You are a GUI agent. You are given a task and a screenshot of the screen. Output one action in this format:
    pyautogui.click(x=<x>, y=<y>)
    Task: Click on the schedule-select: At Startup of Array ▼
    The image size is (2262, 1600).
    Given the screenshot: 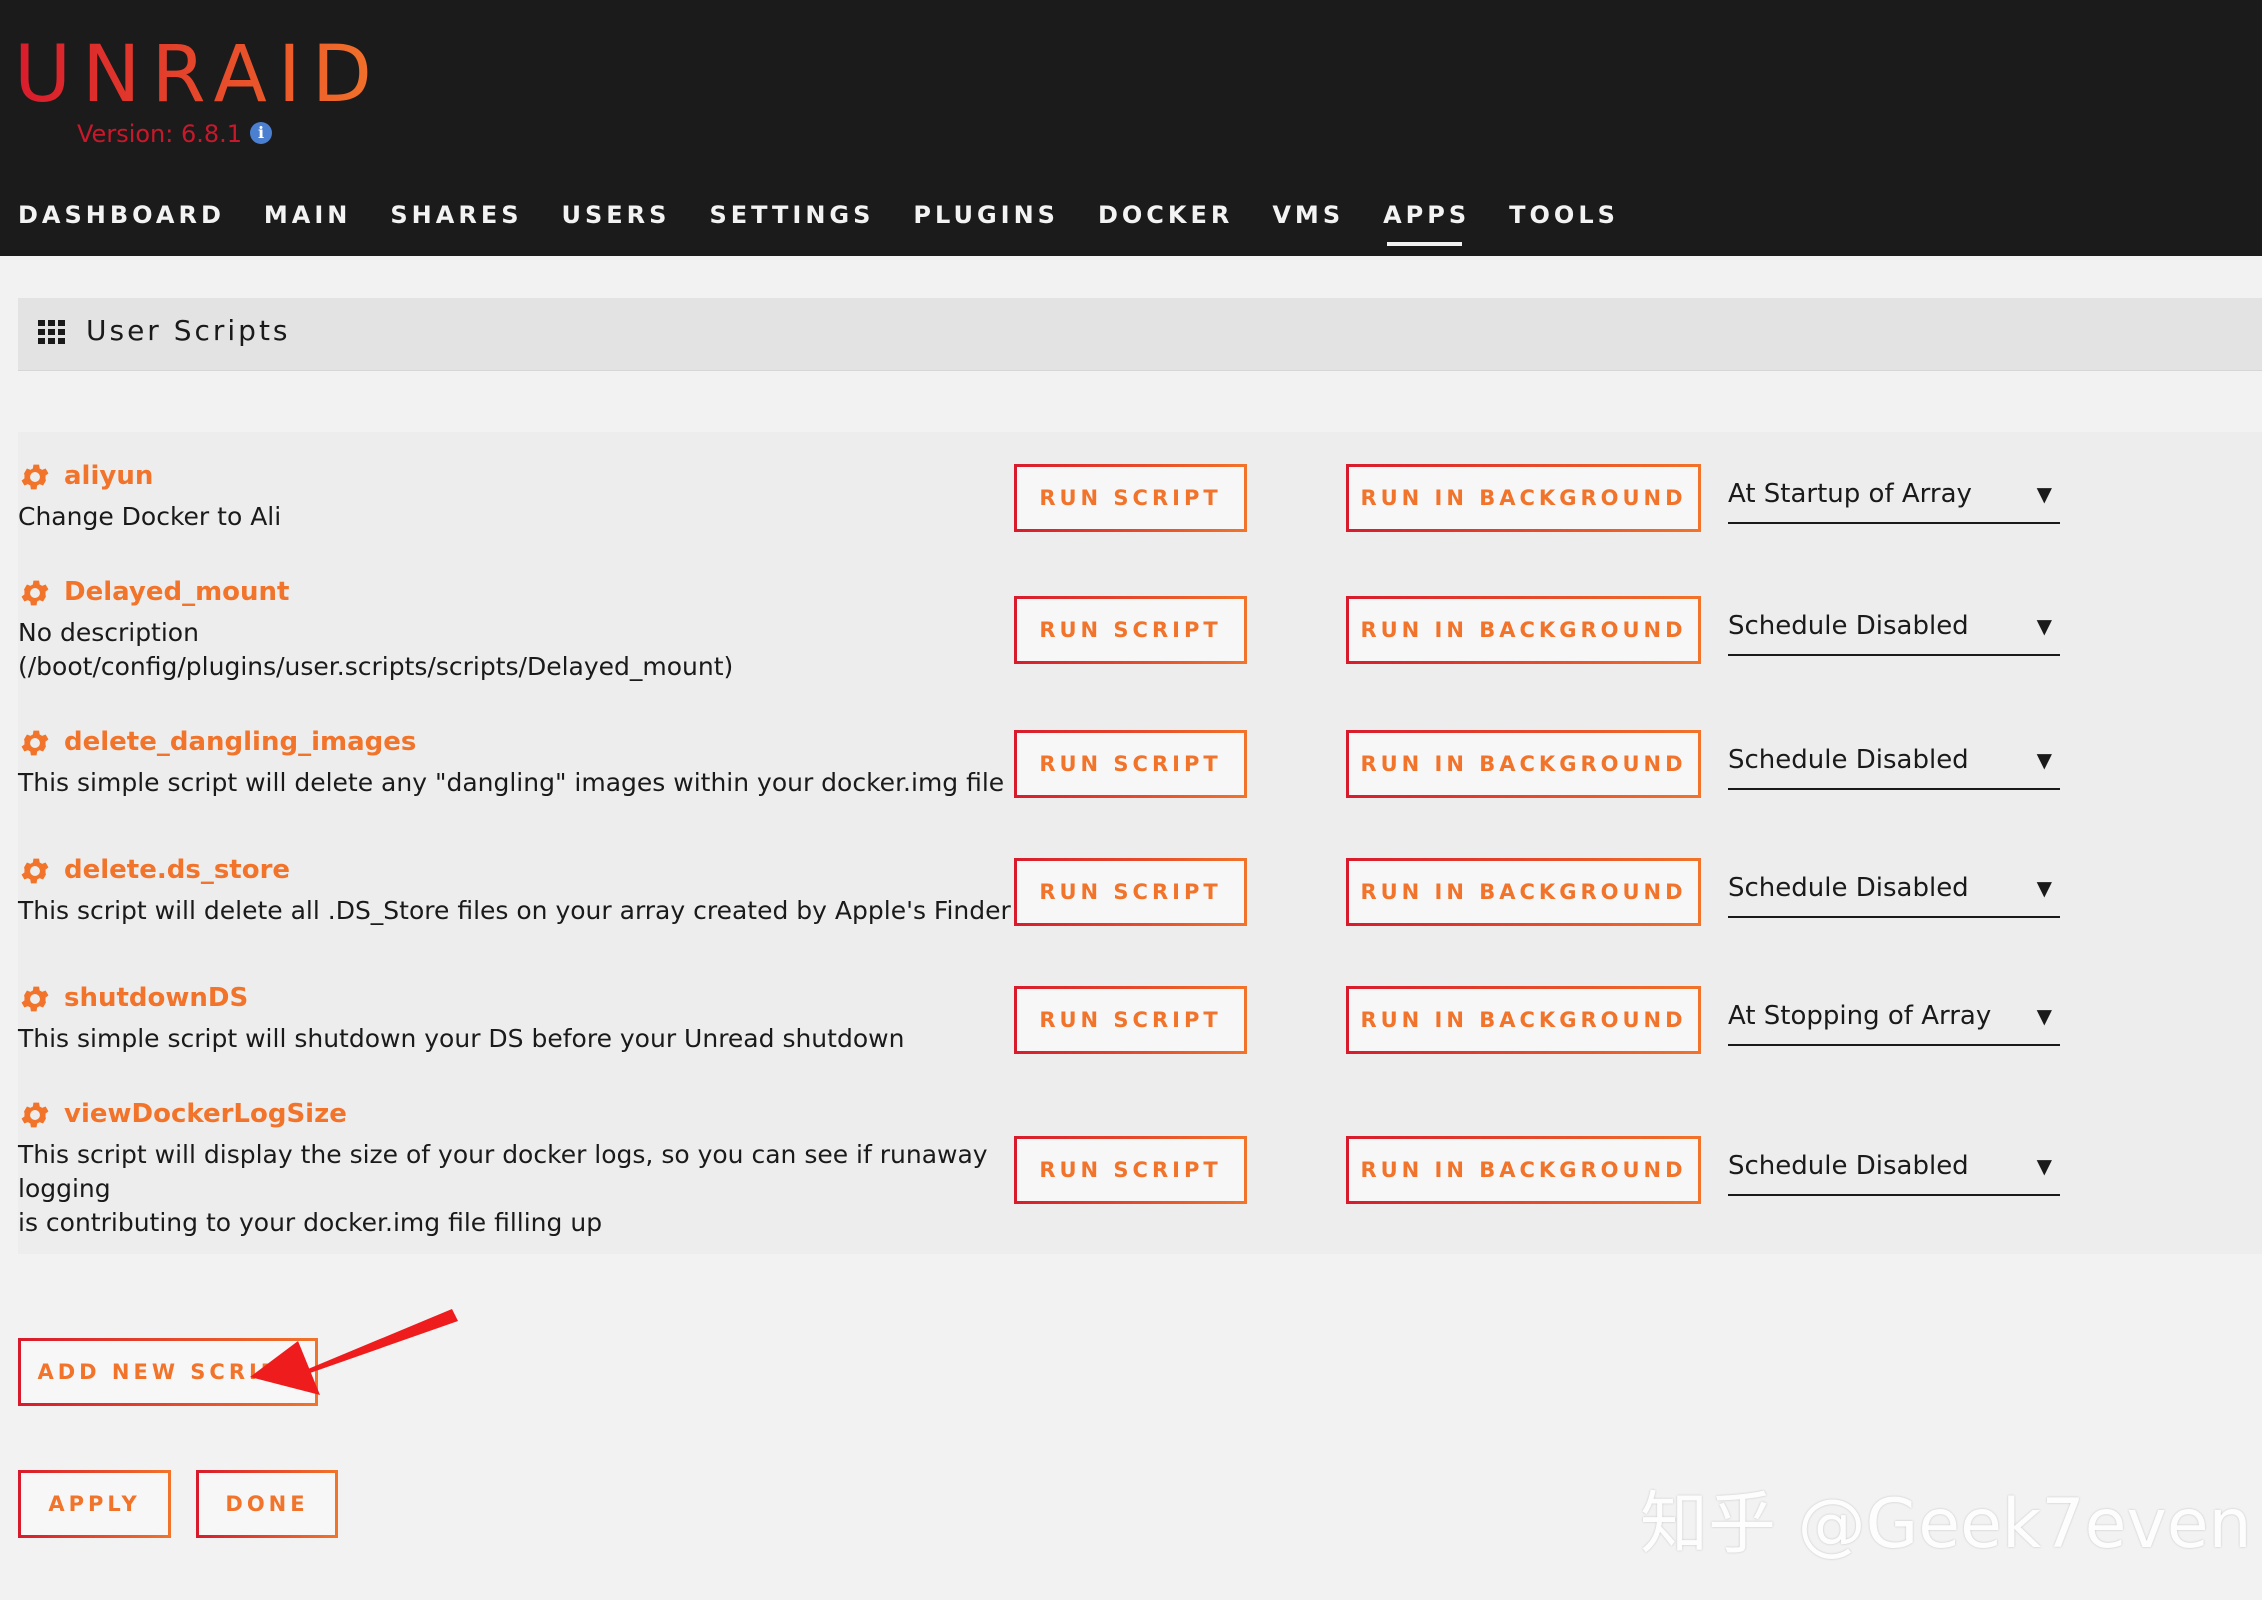 What is the action you would take?
    pyautogui.click(x=1894, y=499)
    